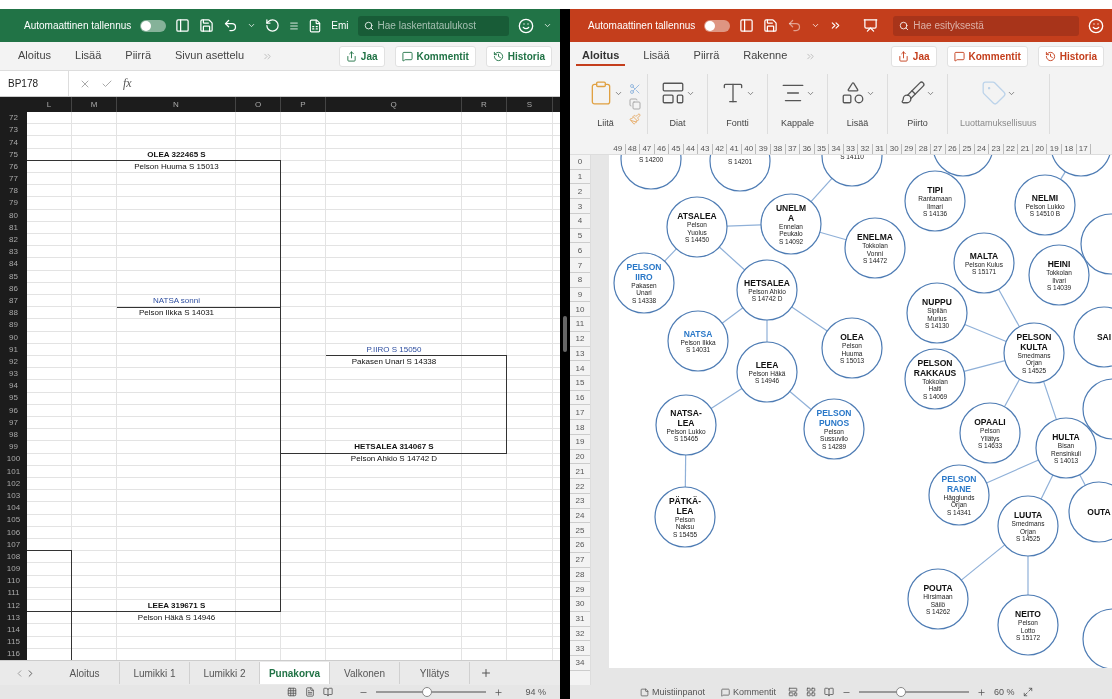 The height and width of the screenshot is (699, 1112). I want to click on row-header: 113, so click(13, 617).